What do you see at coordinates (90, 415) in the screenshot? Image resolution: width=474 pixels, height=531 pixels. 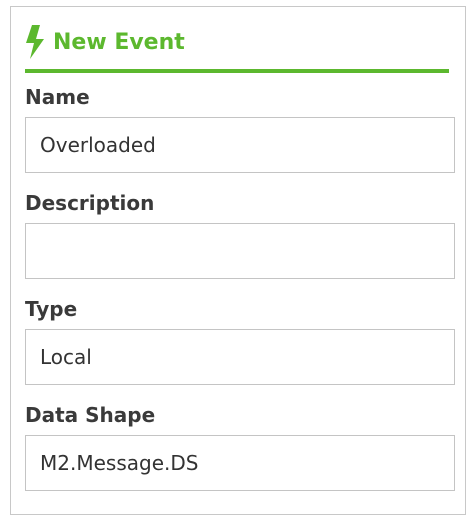 I see `data-shape-label: Data Shape` at bounding box center [90, 415].